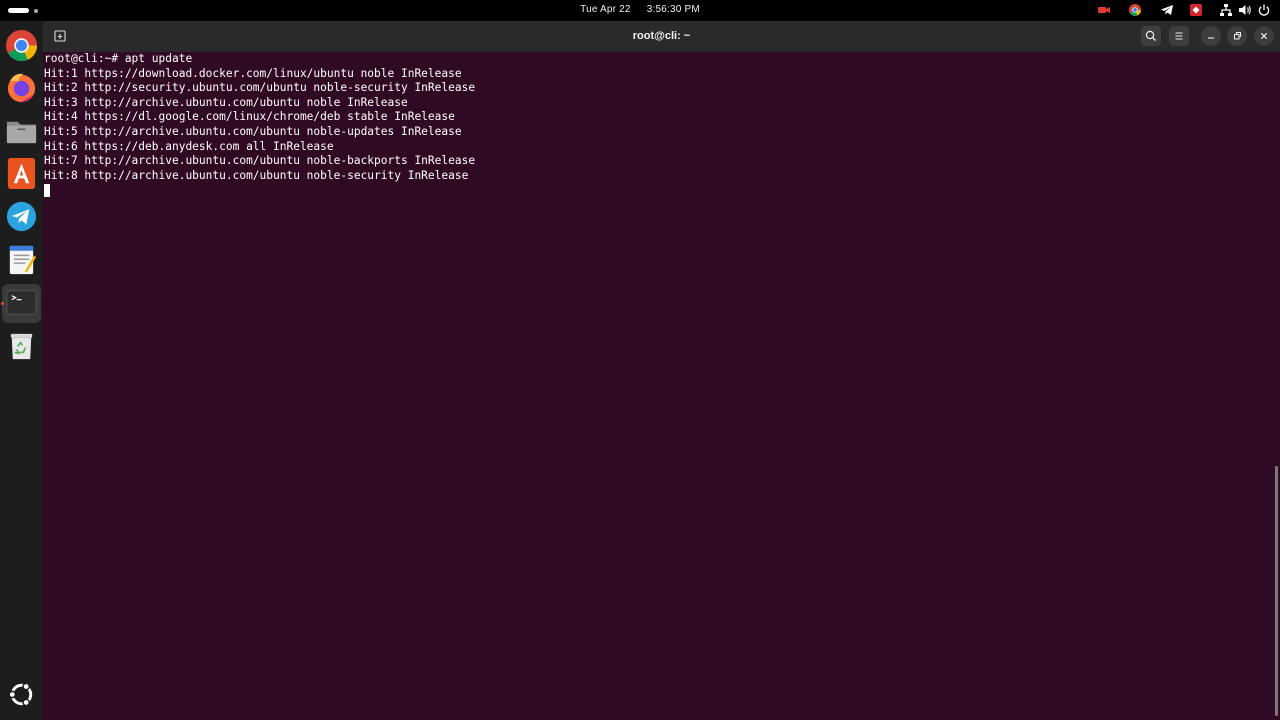 This screenshot has width=1280, height=720. What do you see at coordinates (1104, 10) in the screenshot?
I see `screen-record-icon` at bounding box center [1104, 10].